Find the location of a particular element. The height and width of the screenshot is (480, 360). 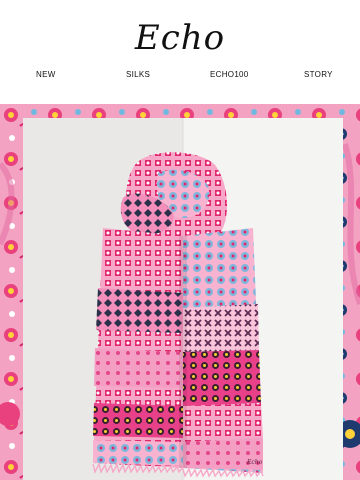

nav-link-silks: SILKS is located at coordinates (138, 74).